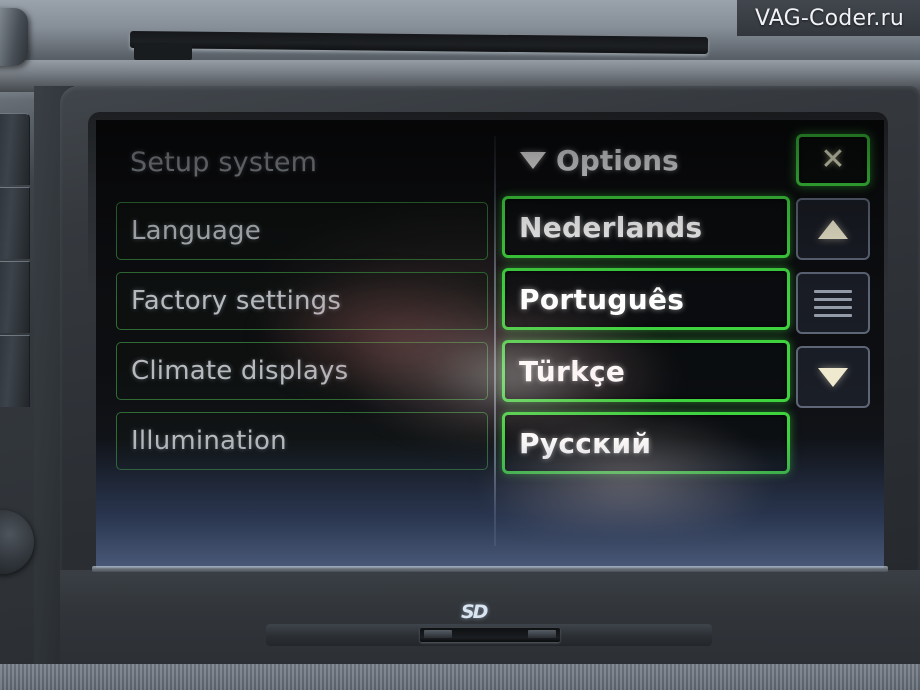  Describe the element at coordinates (17, 542) in the screenshot. I see `bottom-left-knob` at that location.